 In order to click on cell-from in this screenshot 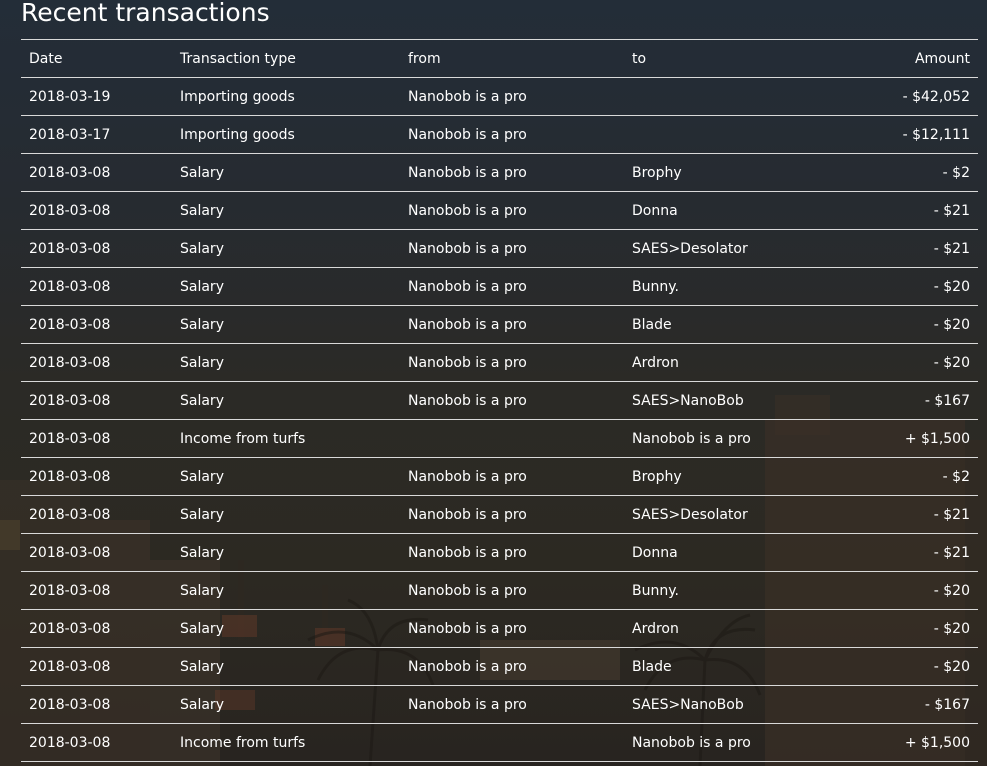, I will do `click(512, 438)`.